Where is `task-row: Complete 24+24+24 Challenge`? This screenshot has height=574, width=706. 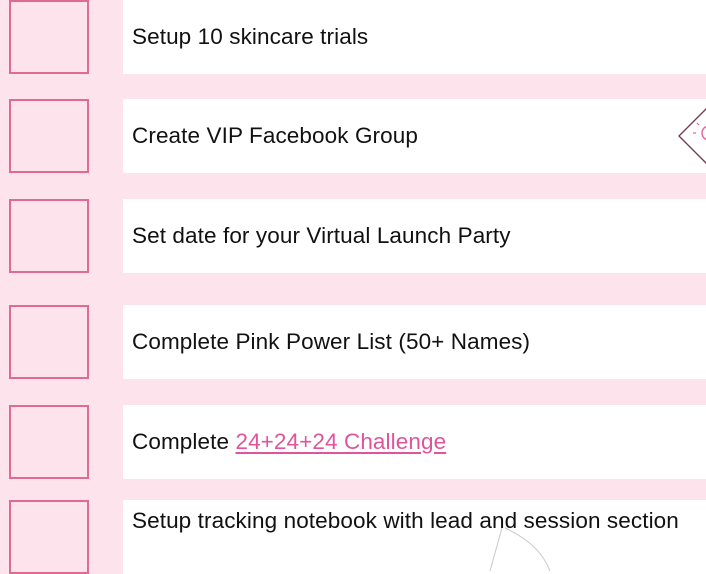
task-row: Complete 24+24+24 Challenge is located at coordinates (353, 442).